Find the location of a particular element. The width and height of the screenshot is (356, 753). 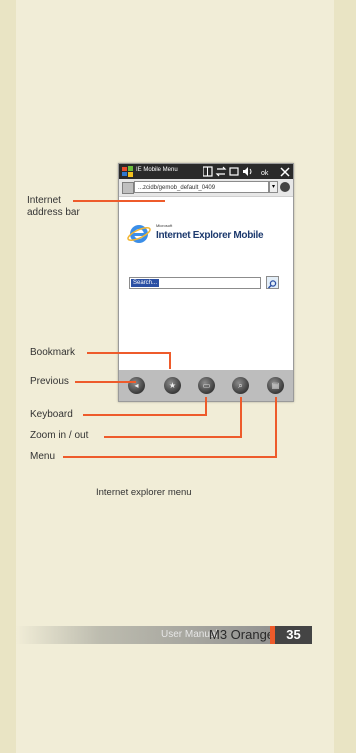

callout-line-zoom is located at coordinates (173, 437).